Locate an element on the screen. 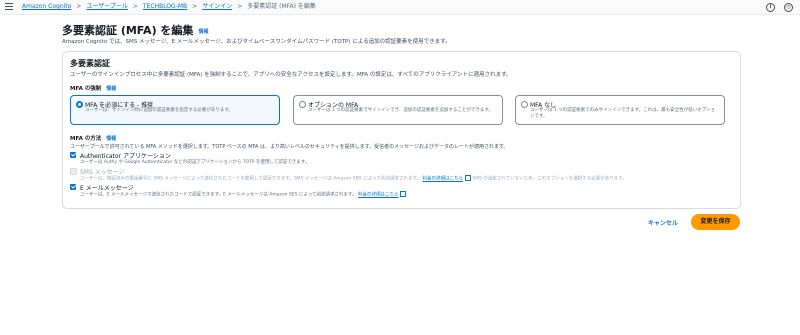  mfa-enforcement-label: MFA の強制 情報 is located at coordinates (93, 88).